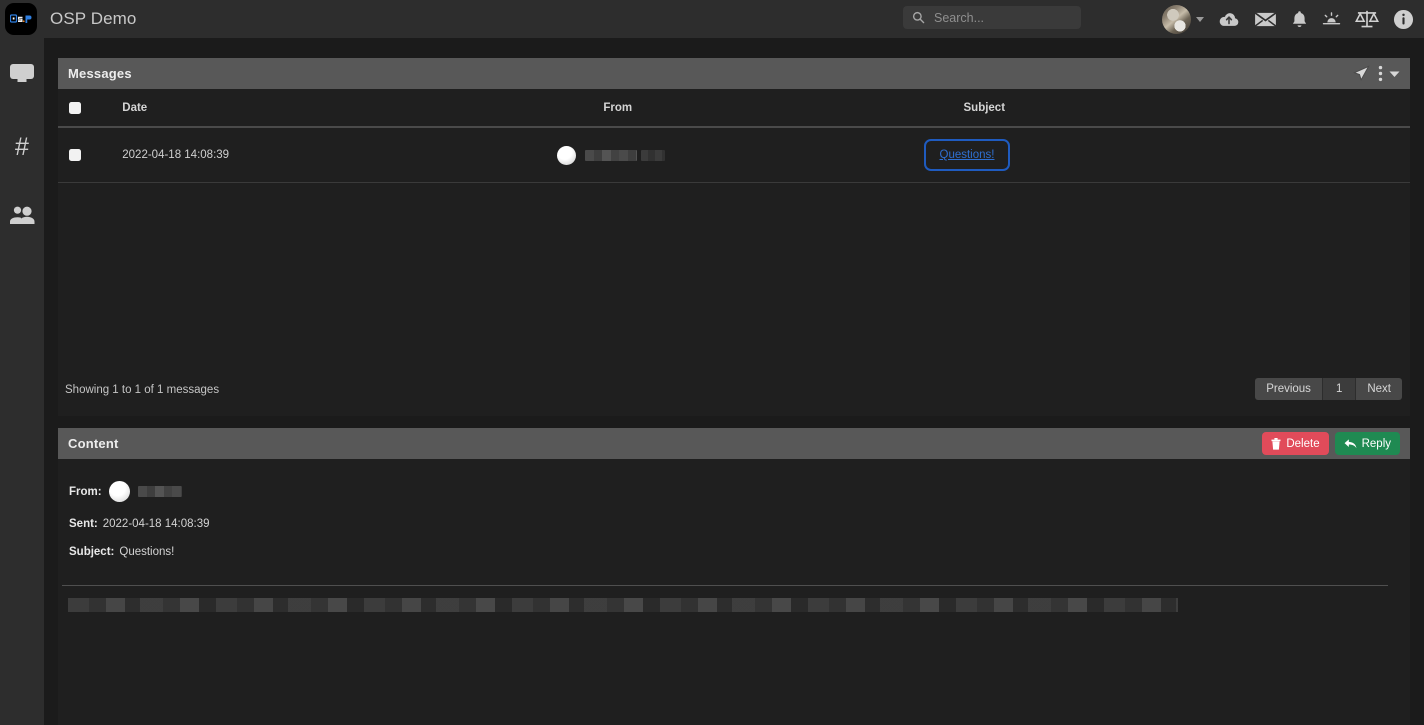  I want to click on row-checkbox, so click(75, 155).